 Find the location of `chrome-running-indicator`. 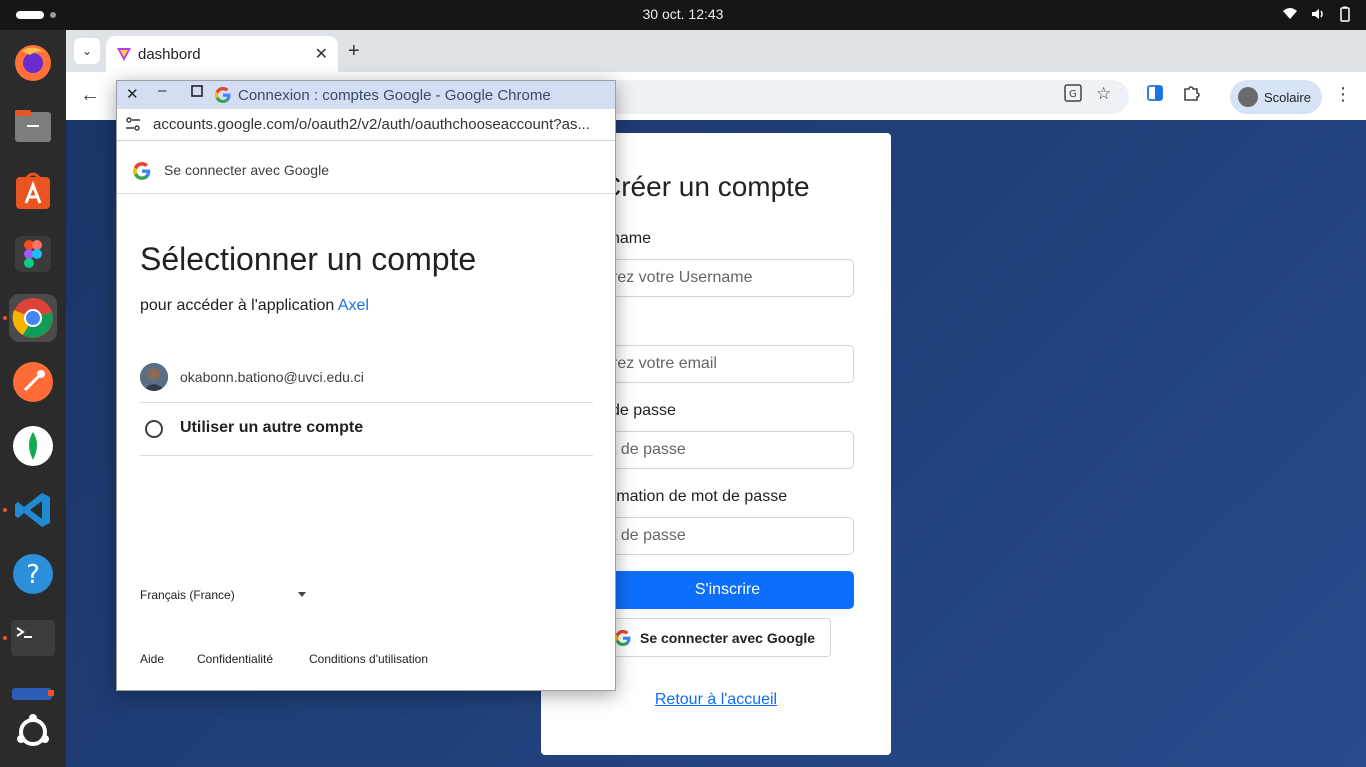

chrome-running-indicator is located at coordinates (5, 318).